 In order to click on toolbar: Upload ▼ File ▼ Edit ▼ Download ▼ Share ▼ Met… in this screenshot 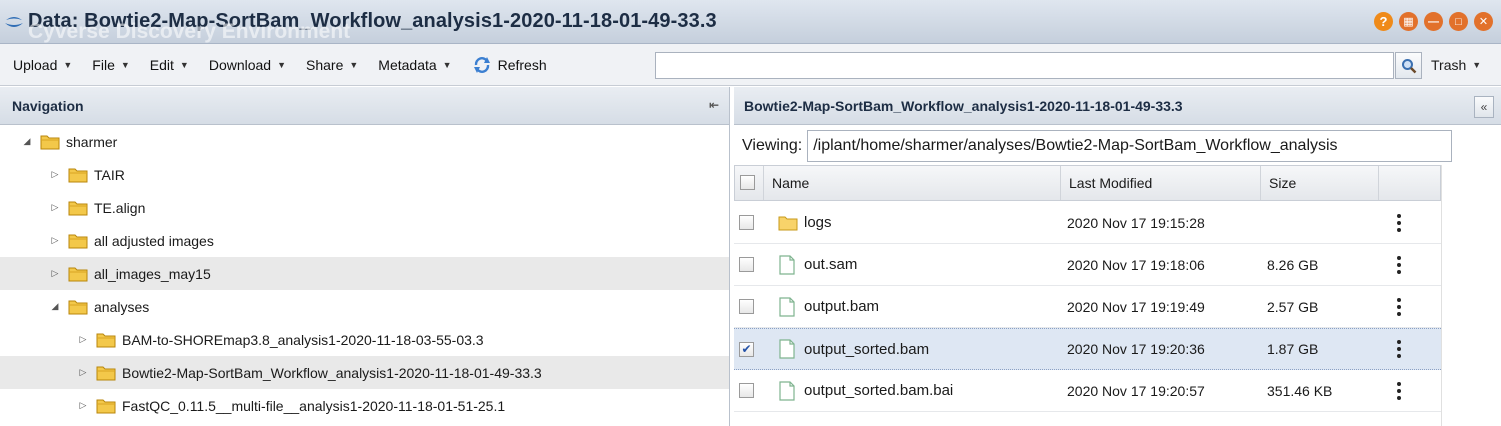, I will do `click(750, 65)`.